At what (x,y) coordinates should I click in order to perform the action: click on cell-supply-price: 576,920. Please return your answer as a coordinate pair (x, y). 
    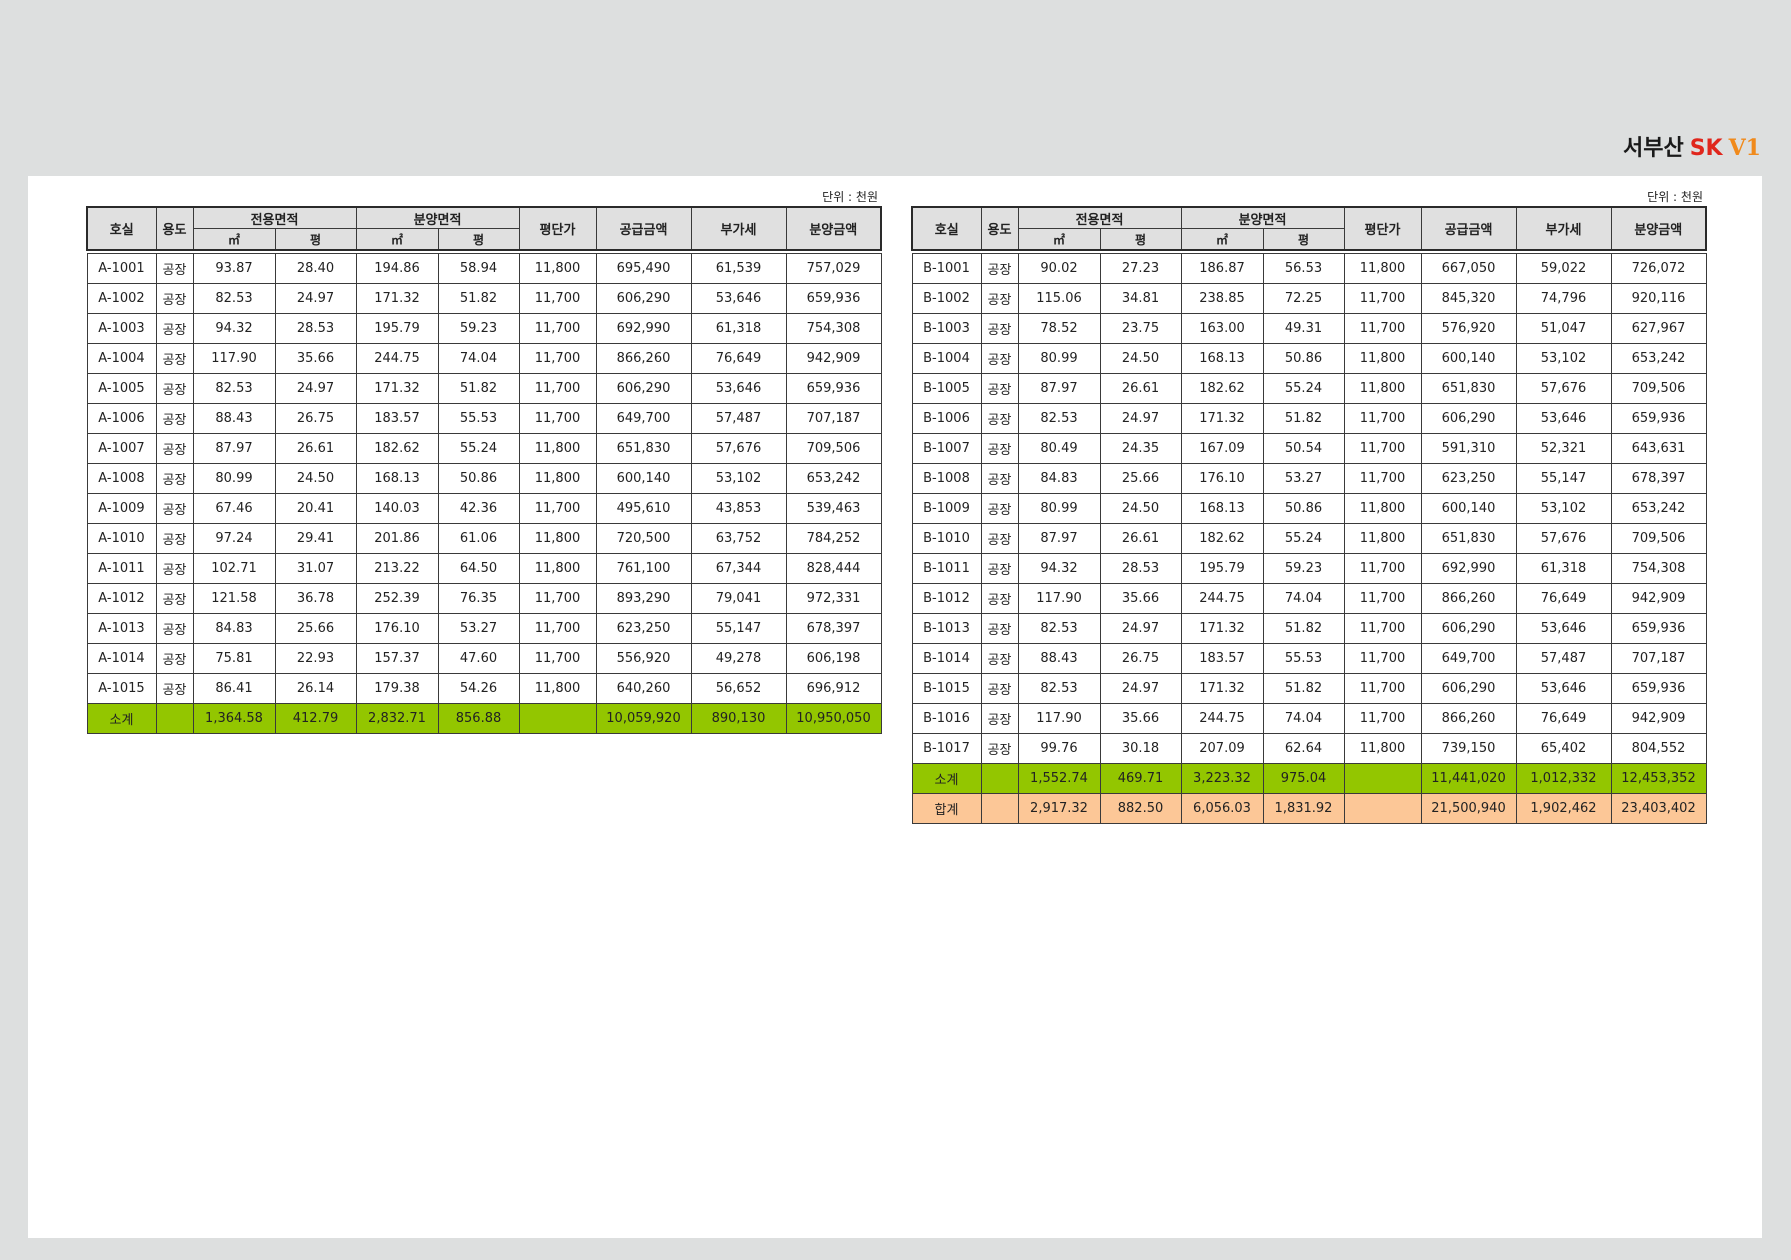
    Looking at the image, I should click on (1468, 328).